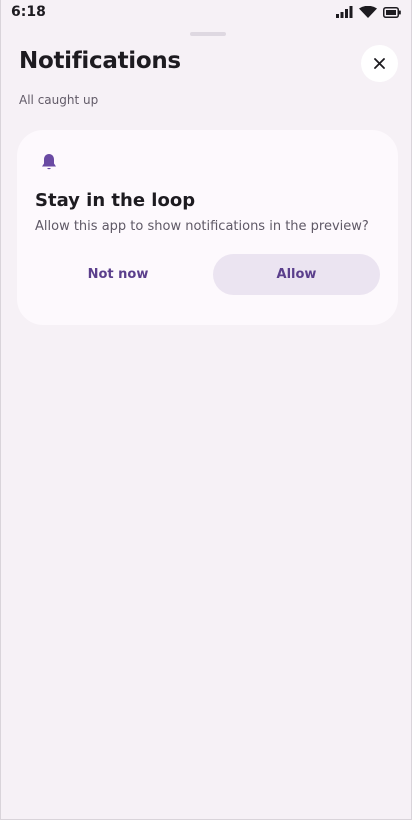 This screenshot has height=820, width=412. What do you see at coordinates (49, 162) in the screenshot?
I see `bell-icon` at bounding box center [49, 162].